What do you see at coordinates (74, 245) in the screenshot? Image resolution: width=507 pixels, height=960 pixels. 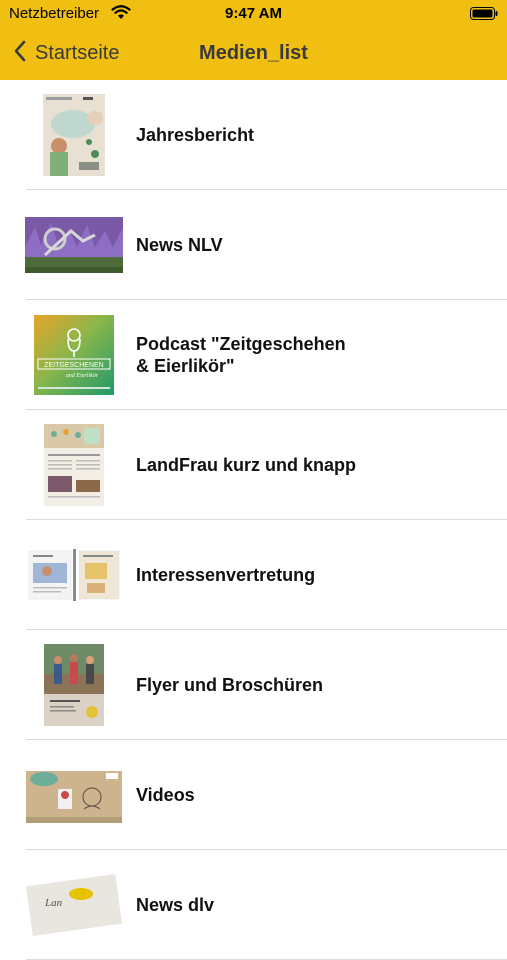 I see `lavender-photo-thumbnail` at bounding box center [74, 245].